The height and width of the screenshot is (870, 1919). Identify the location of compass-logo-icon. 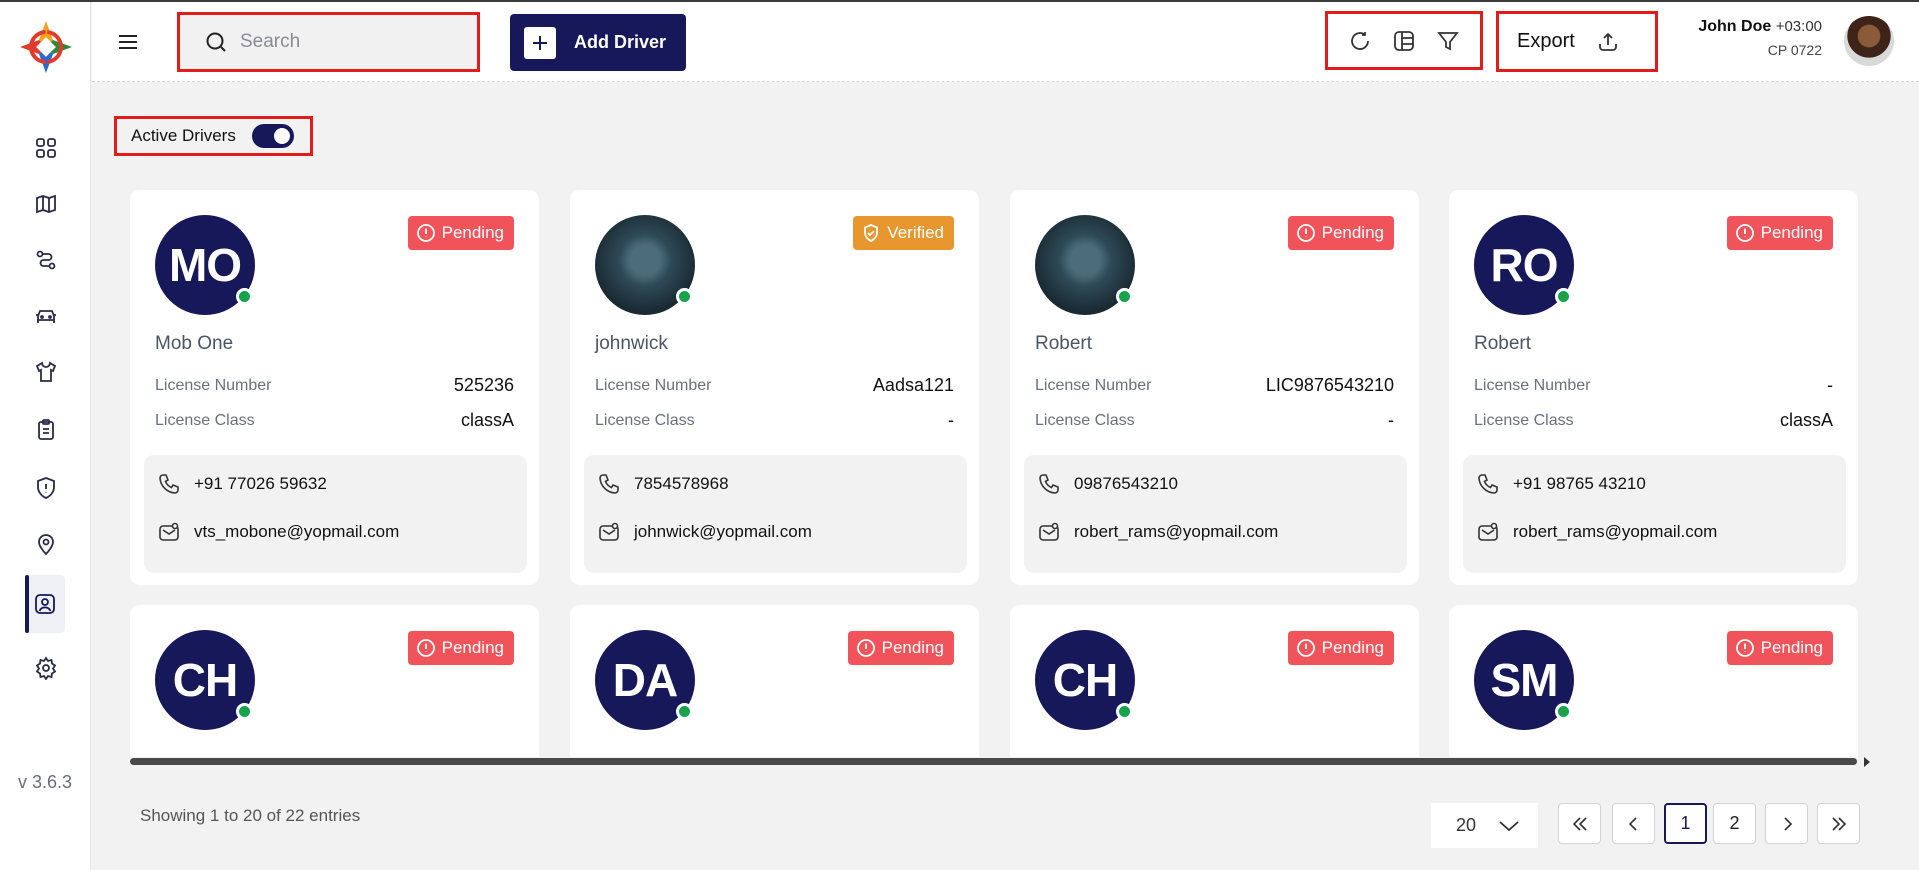
(46, 47).